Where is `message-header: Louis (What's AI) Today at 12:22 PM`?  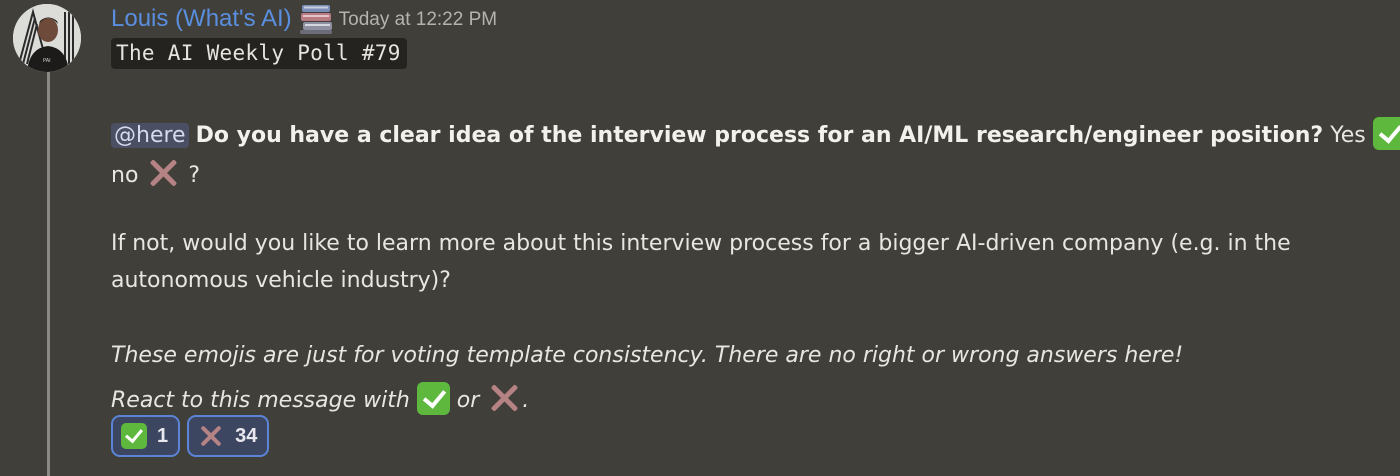 message-header: Louis (What's AI) Today at 12:22 PM is located at coordinates (304, 19).